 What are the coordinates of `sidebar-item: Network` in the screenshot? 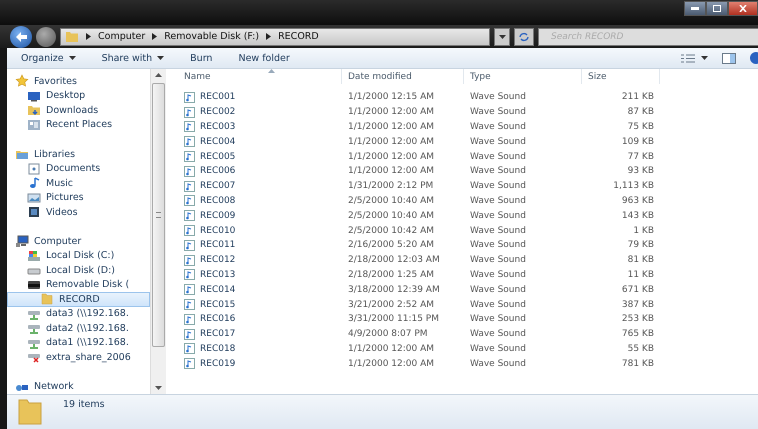 It's located at (78, 387).